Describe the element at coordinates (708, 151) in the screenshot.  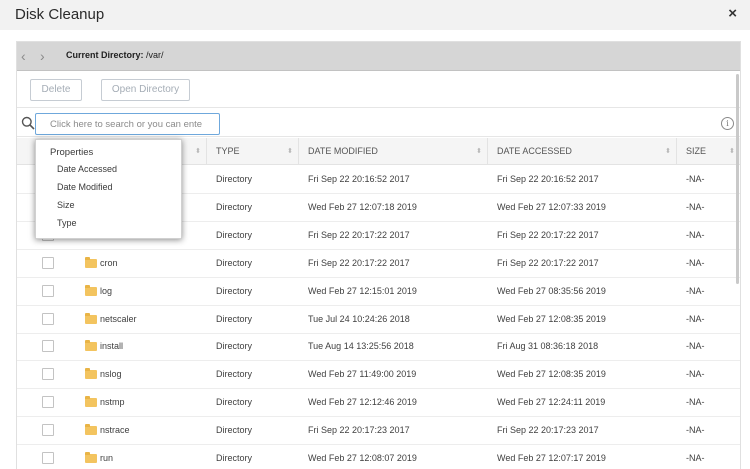
I see `column-header-size: SIZE ⬍` at that location.